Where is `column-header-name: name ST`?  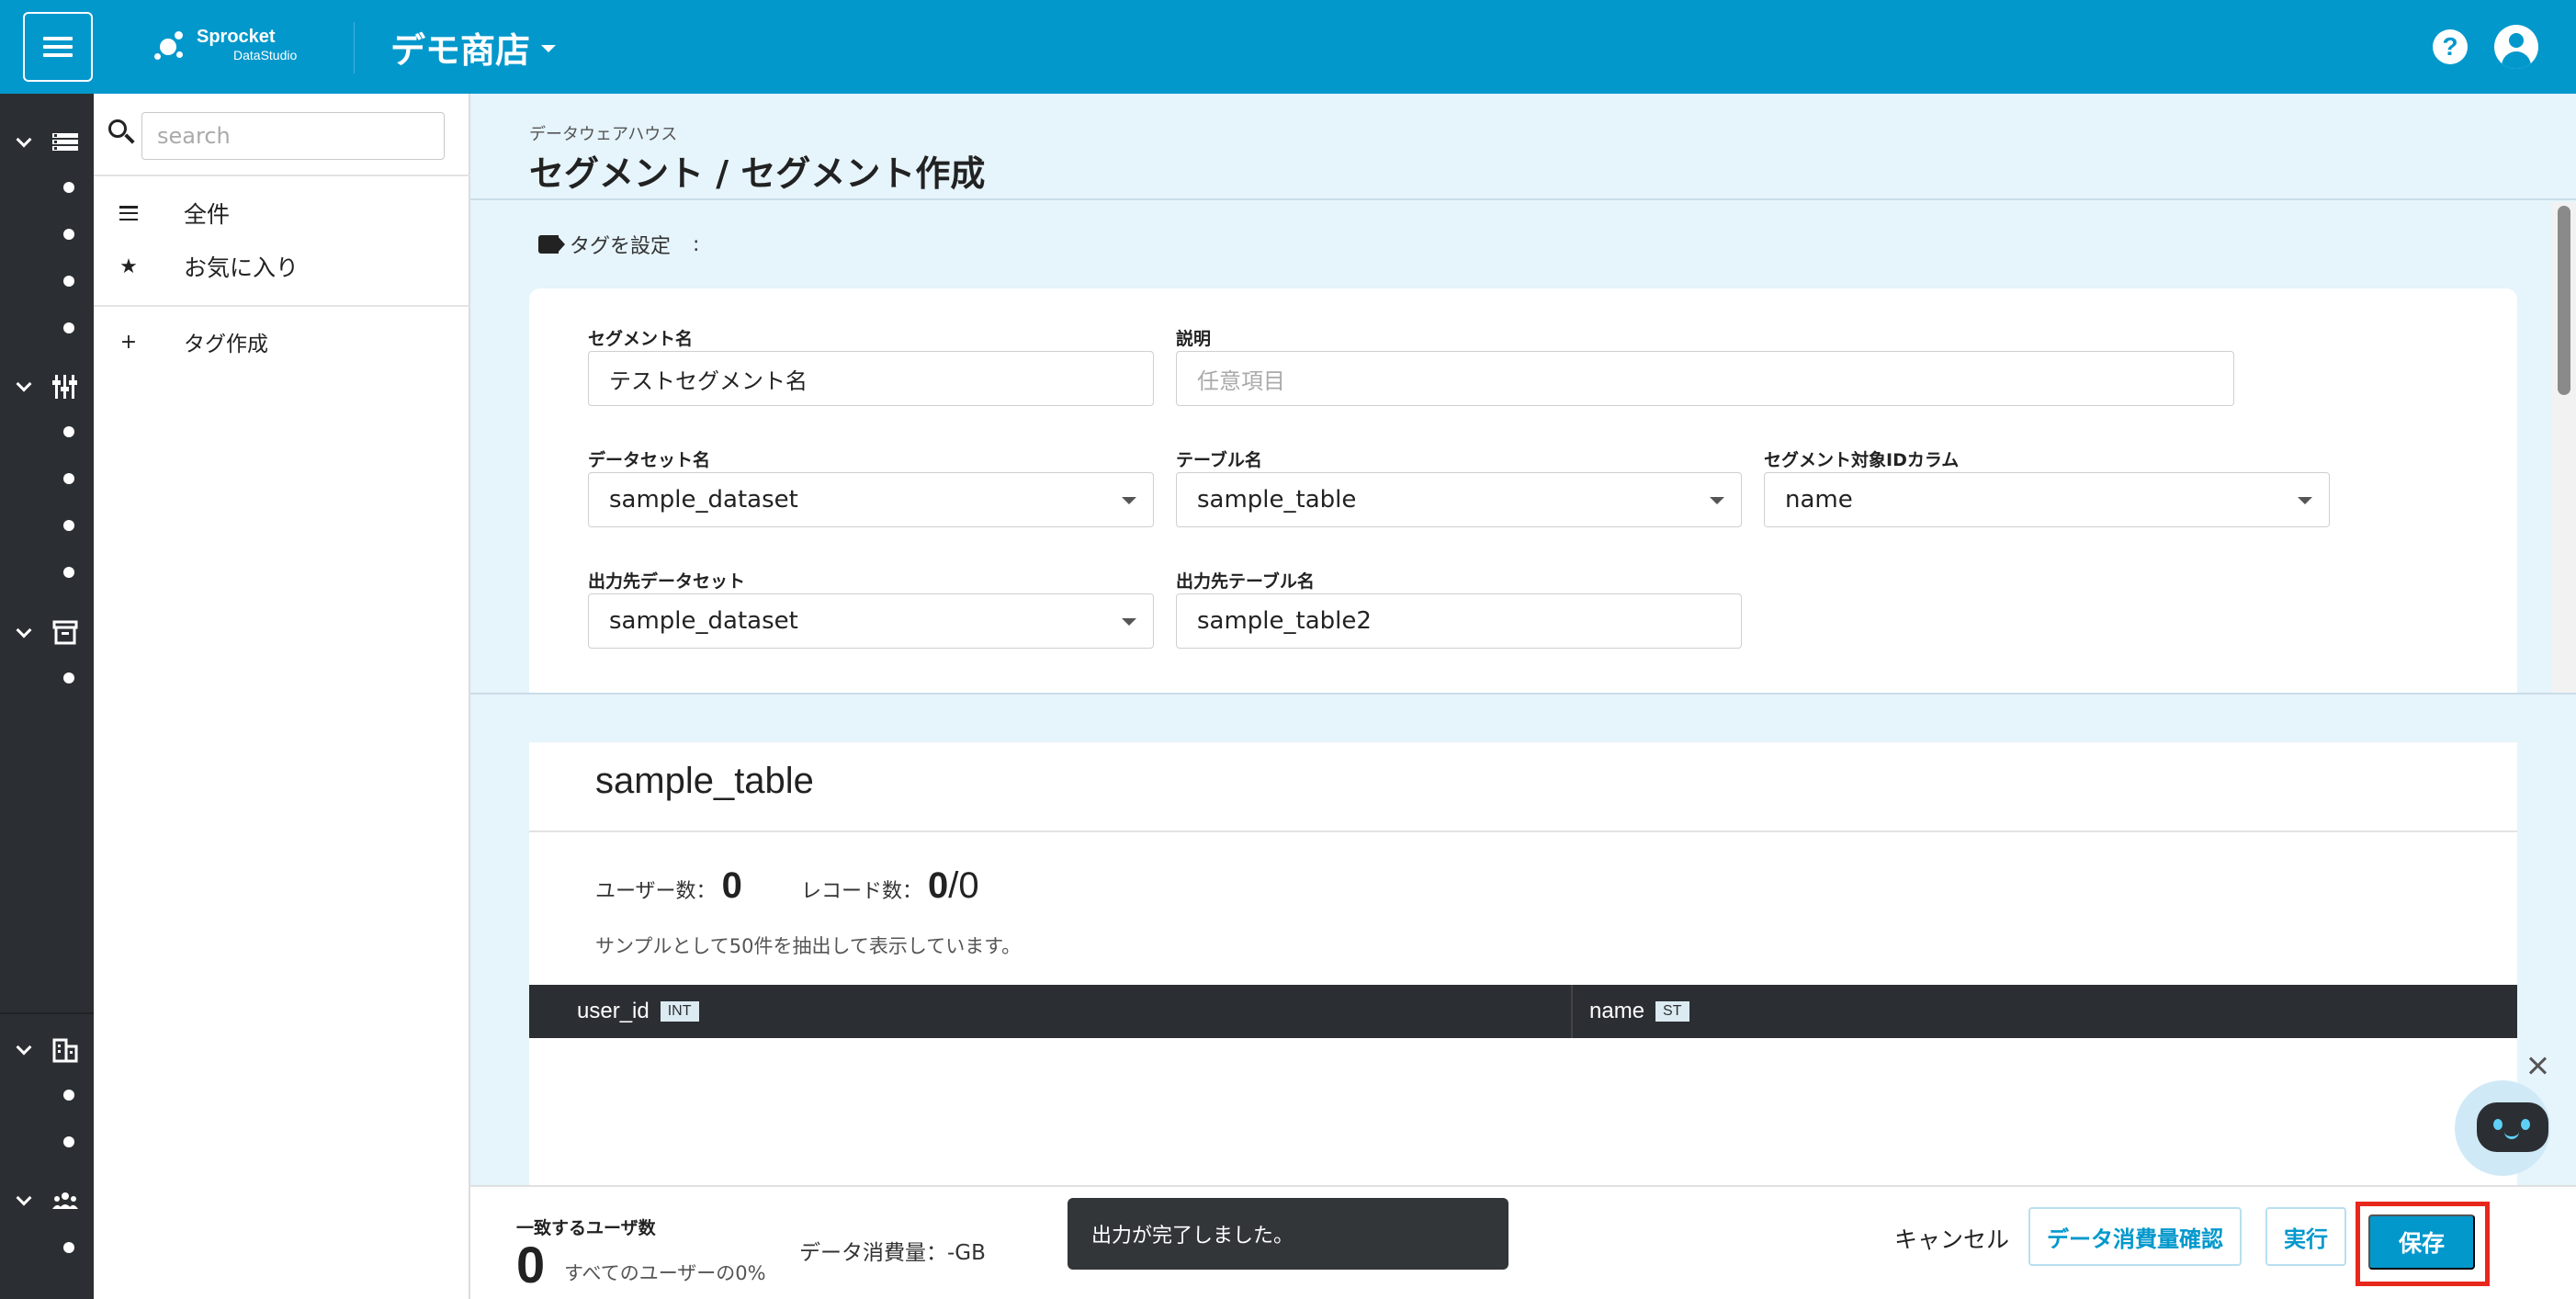 column-header-name: name ST is located at coordinates (1639, 1011).